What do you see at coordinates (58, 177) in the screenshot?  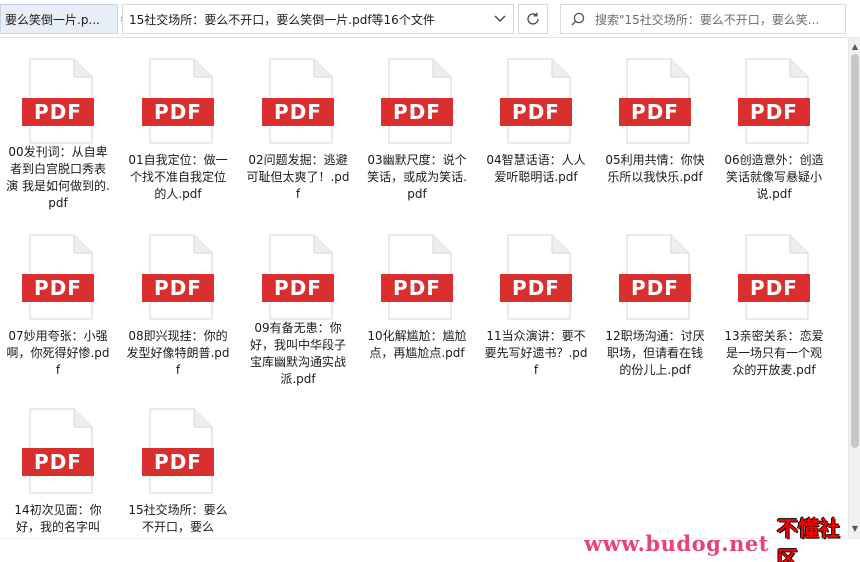 I see `file-name: 00发刊词：从自卑者到白宫脱口秀表演 我是如何做到的.pdf` at bounding box center [58, 177].